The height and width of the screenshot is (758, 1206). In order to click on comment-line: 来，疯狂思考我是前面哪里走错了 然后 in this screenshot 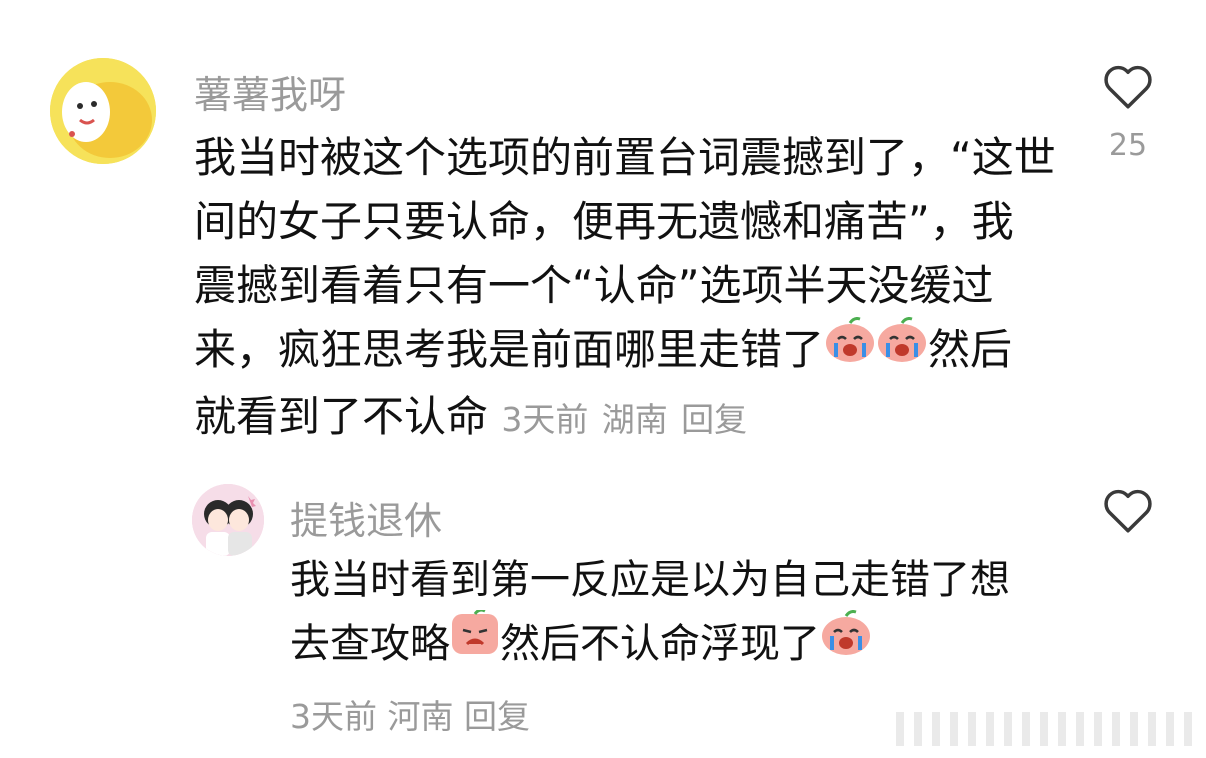, I will do `click(625, 350)`.